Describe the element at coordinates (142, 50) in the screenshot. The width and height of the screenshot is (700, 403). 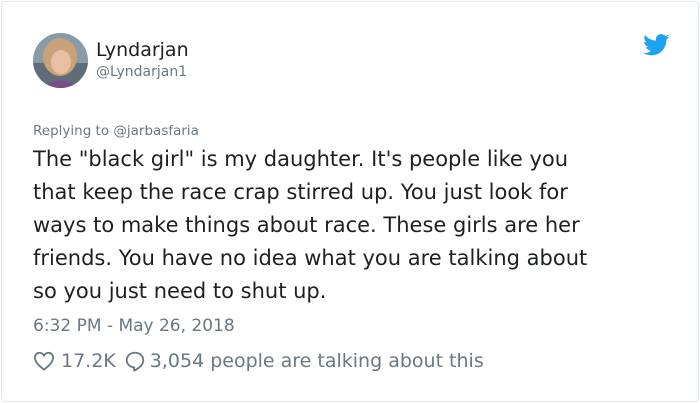
I see `display-name: Lyndarjan` at that location.